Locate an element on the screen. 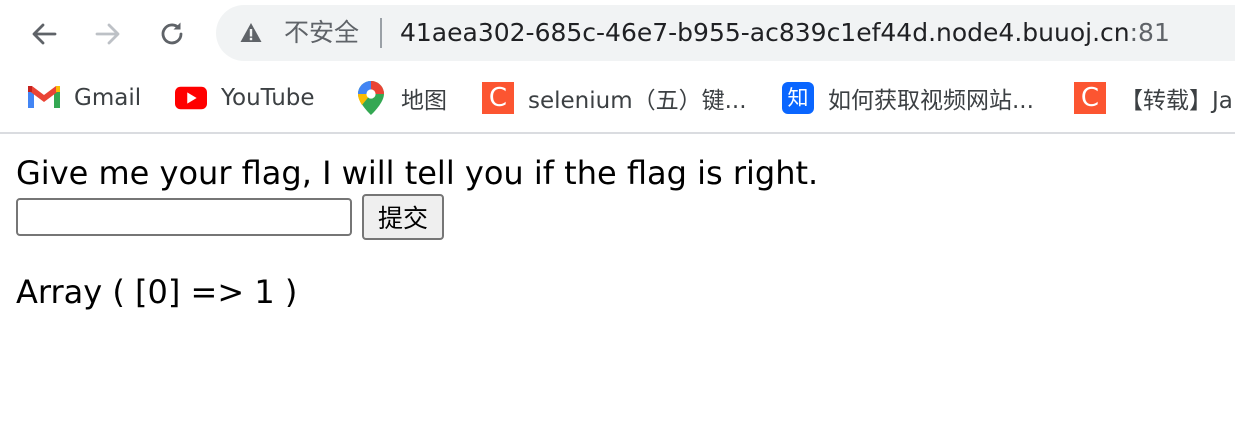 This screenshot has width=1235, height=432. submit-button: 提交 is located at coordinates (403, 217).